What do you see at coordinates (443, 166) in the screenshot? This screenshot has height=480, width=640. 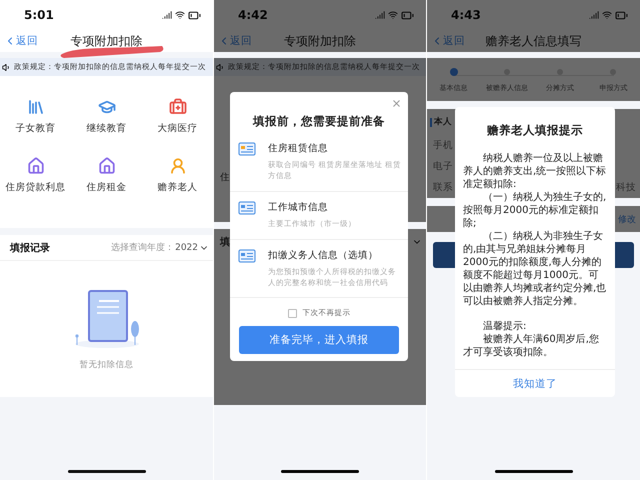 I see `field-label: 电子` at bounding box center [443, 166].